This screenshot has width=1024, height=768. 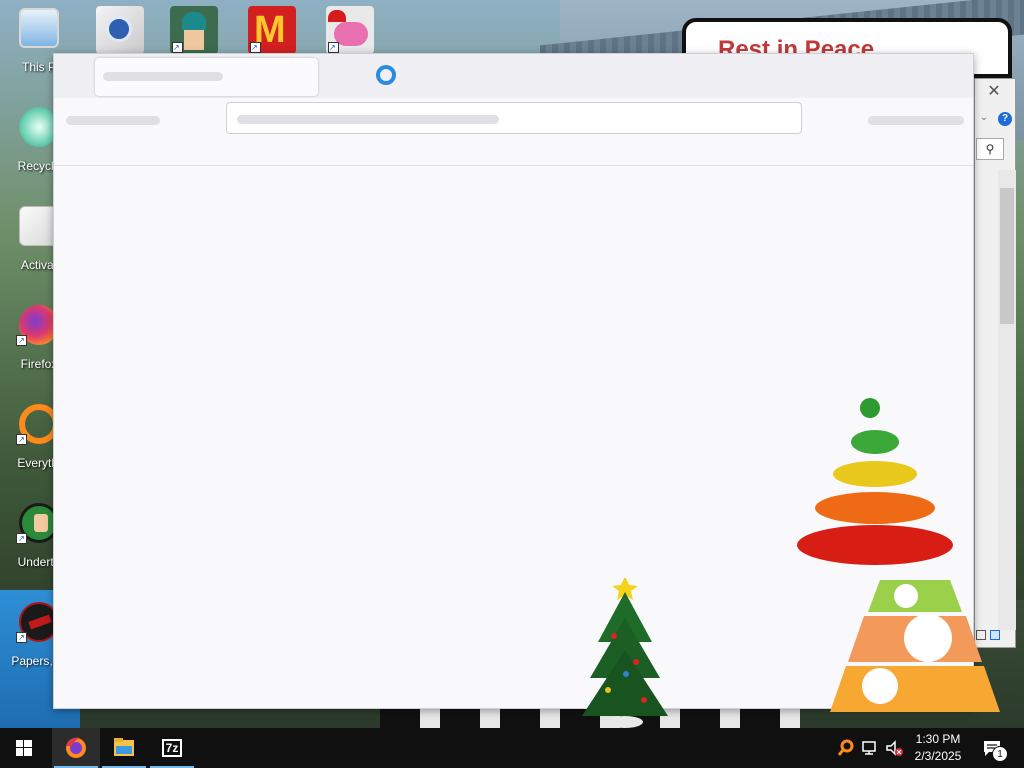 What do you see at coordinates (513, 76) in the screenshot?
I see `tab-strip` at bounding box center [513, 76].